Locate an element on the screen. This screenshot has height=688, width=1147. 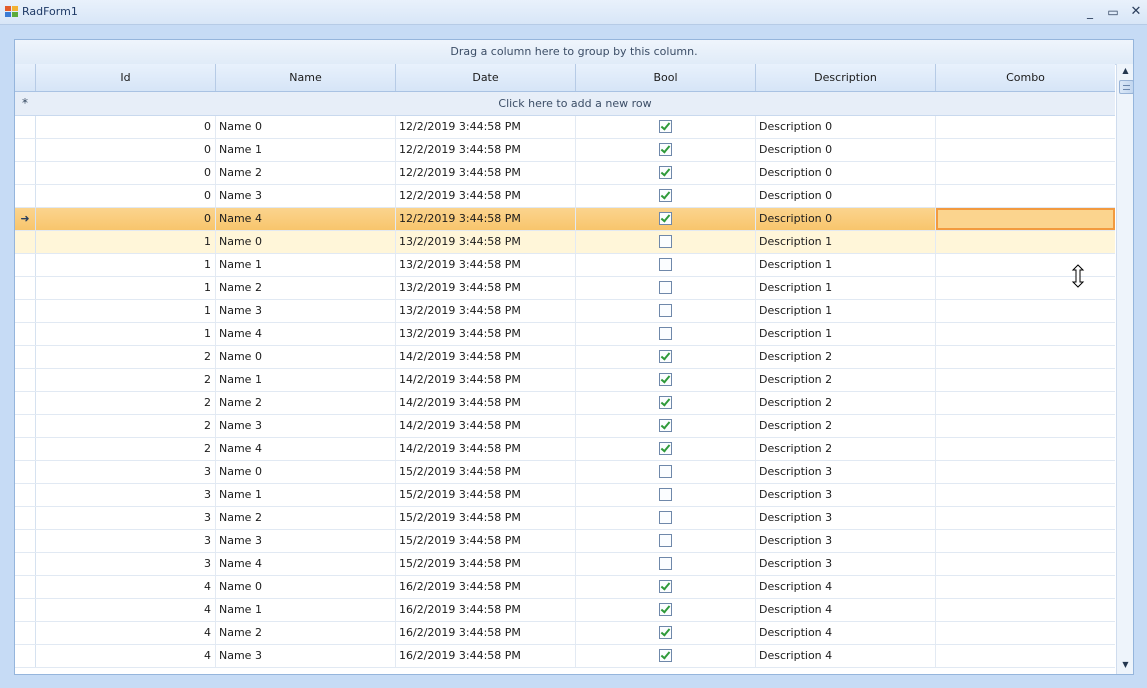
maximize-button: ▭ is located at coordinates (1113, 12).